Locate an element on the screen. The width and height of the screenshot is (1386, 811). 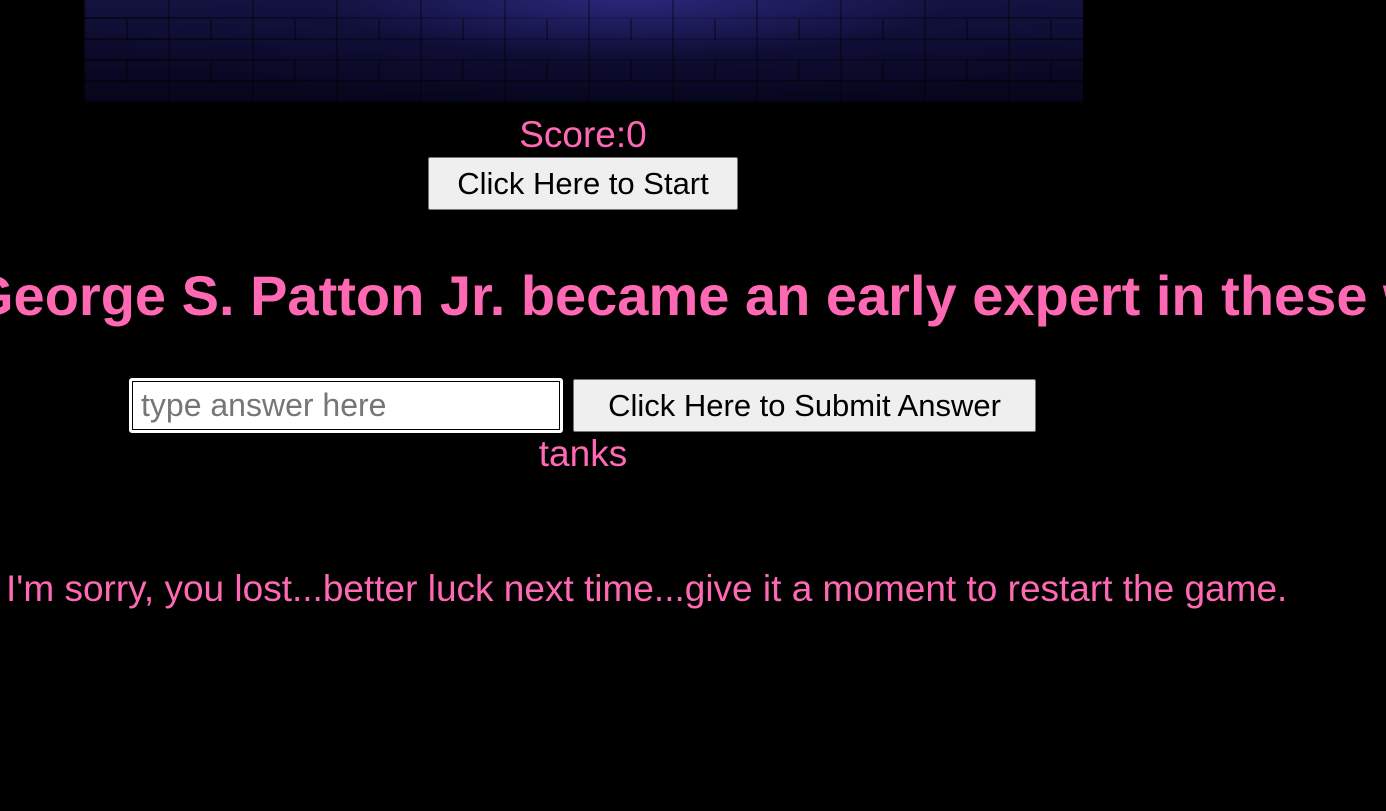
answer-input is located at coordinates (346, 405).